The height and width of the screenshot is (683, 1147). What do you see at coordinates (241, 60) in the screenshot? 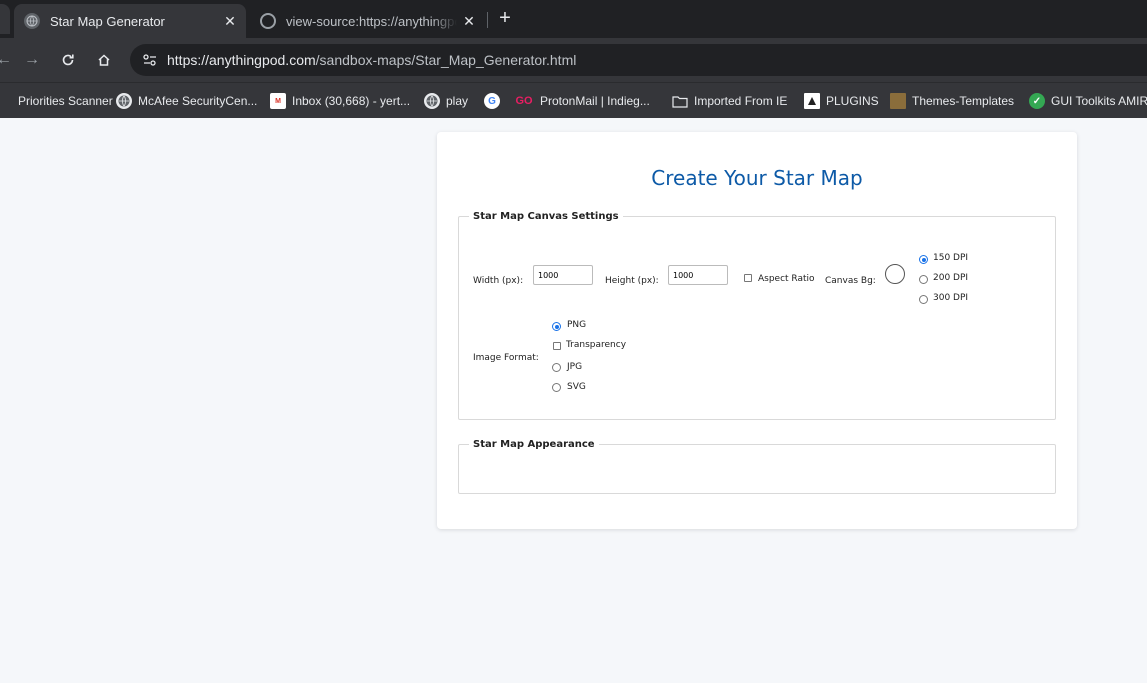
I see `url-host: https://anythingpod.com` at bounding box center [241, 60].